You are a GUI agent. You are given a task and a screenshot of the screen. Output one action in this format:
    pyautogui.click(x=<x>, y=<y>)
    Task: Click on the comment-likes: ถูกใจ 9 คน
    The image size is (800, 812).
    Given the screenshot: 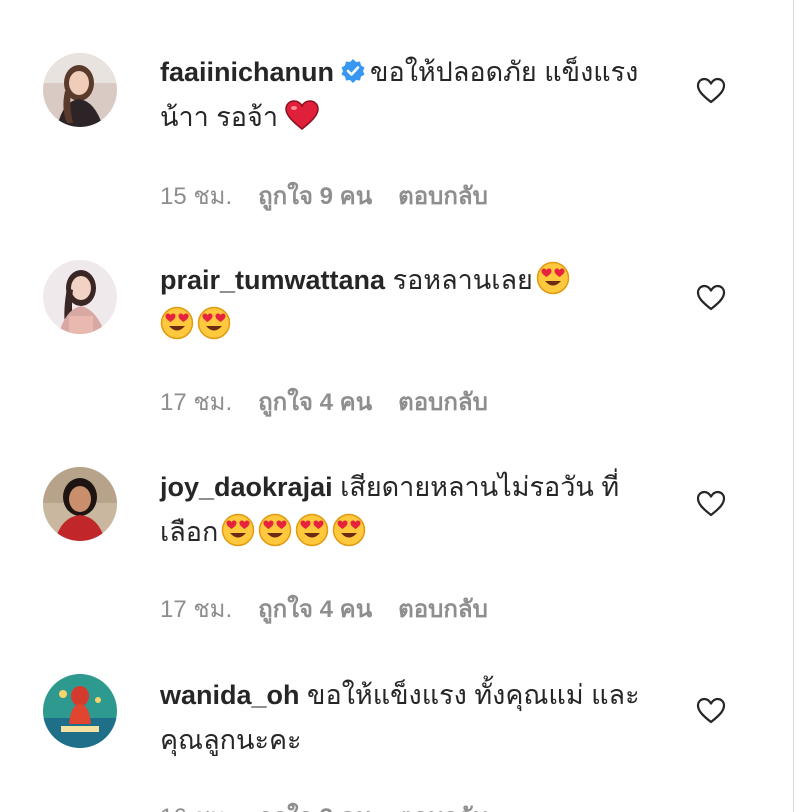 What is the action you would take?
    pyautogui.click(x=315, y=196)
    